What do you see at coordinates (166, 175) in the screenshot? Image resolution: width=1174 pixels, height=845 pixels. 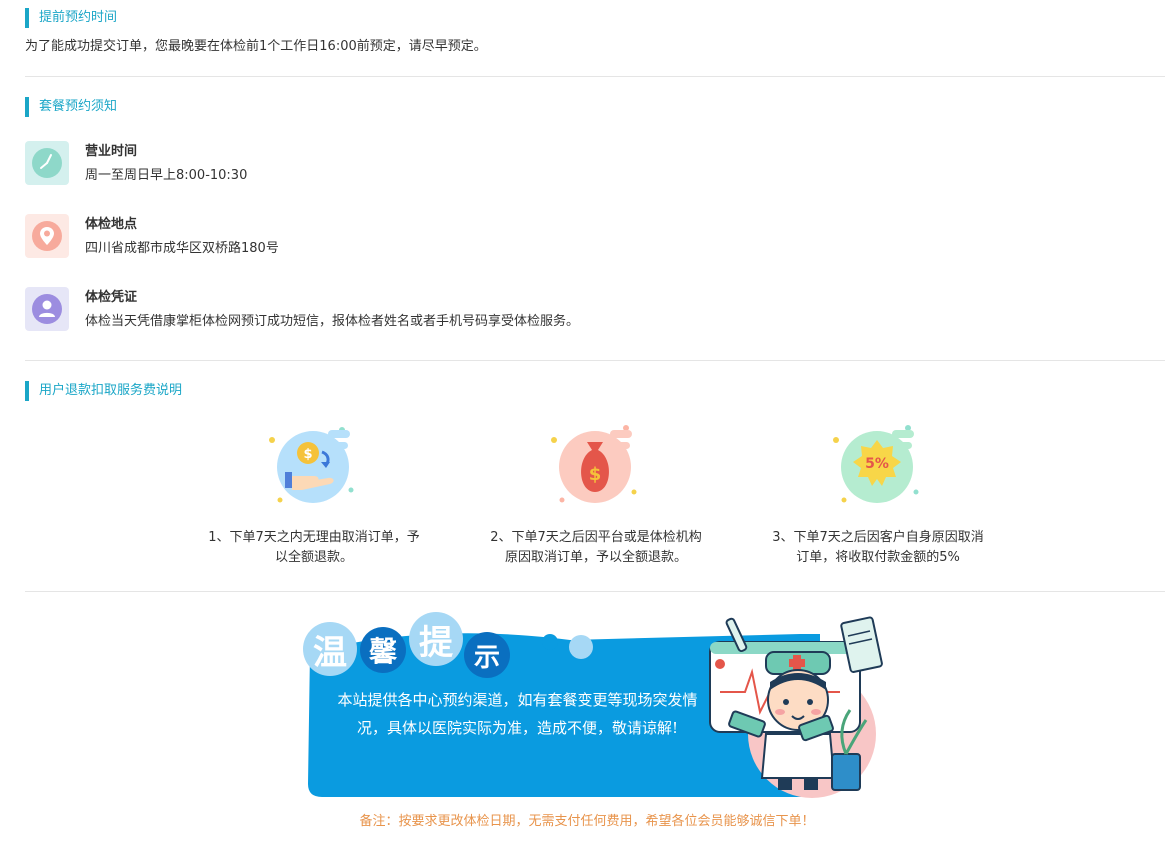 I see `info-value: 周一至周日早上8:00-10:30` at bounding box center [166, 175].